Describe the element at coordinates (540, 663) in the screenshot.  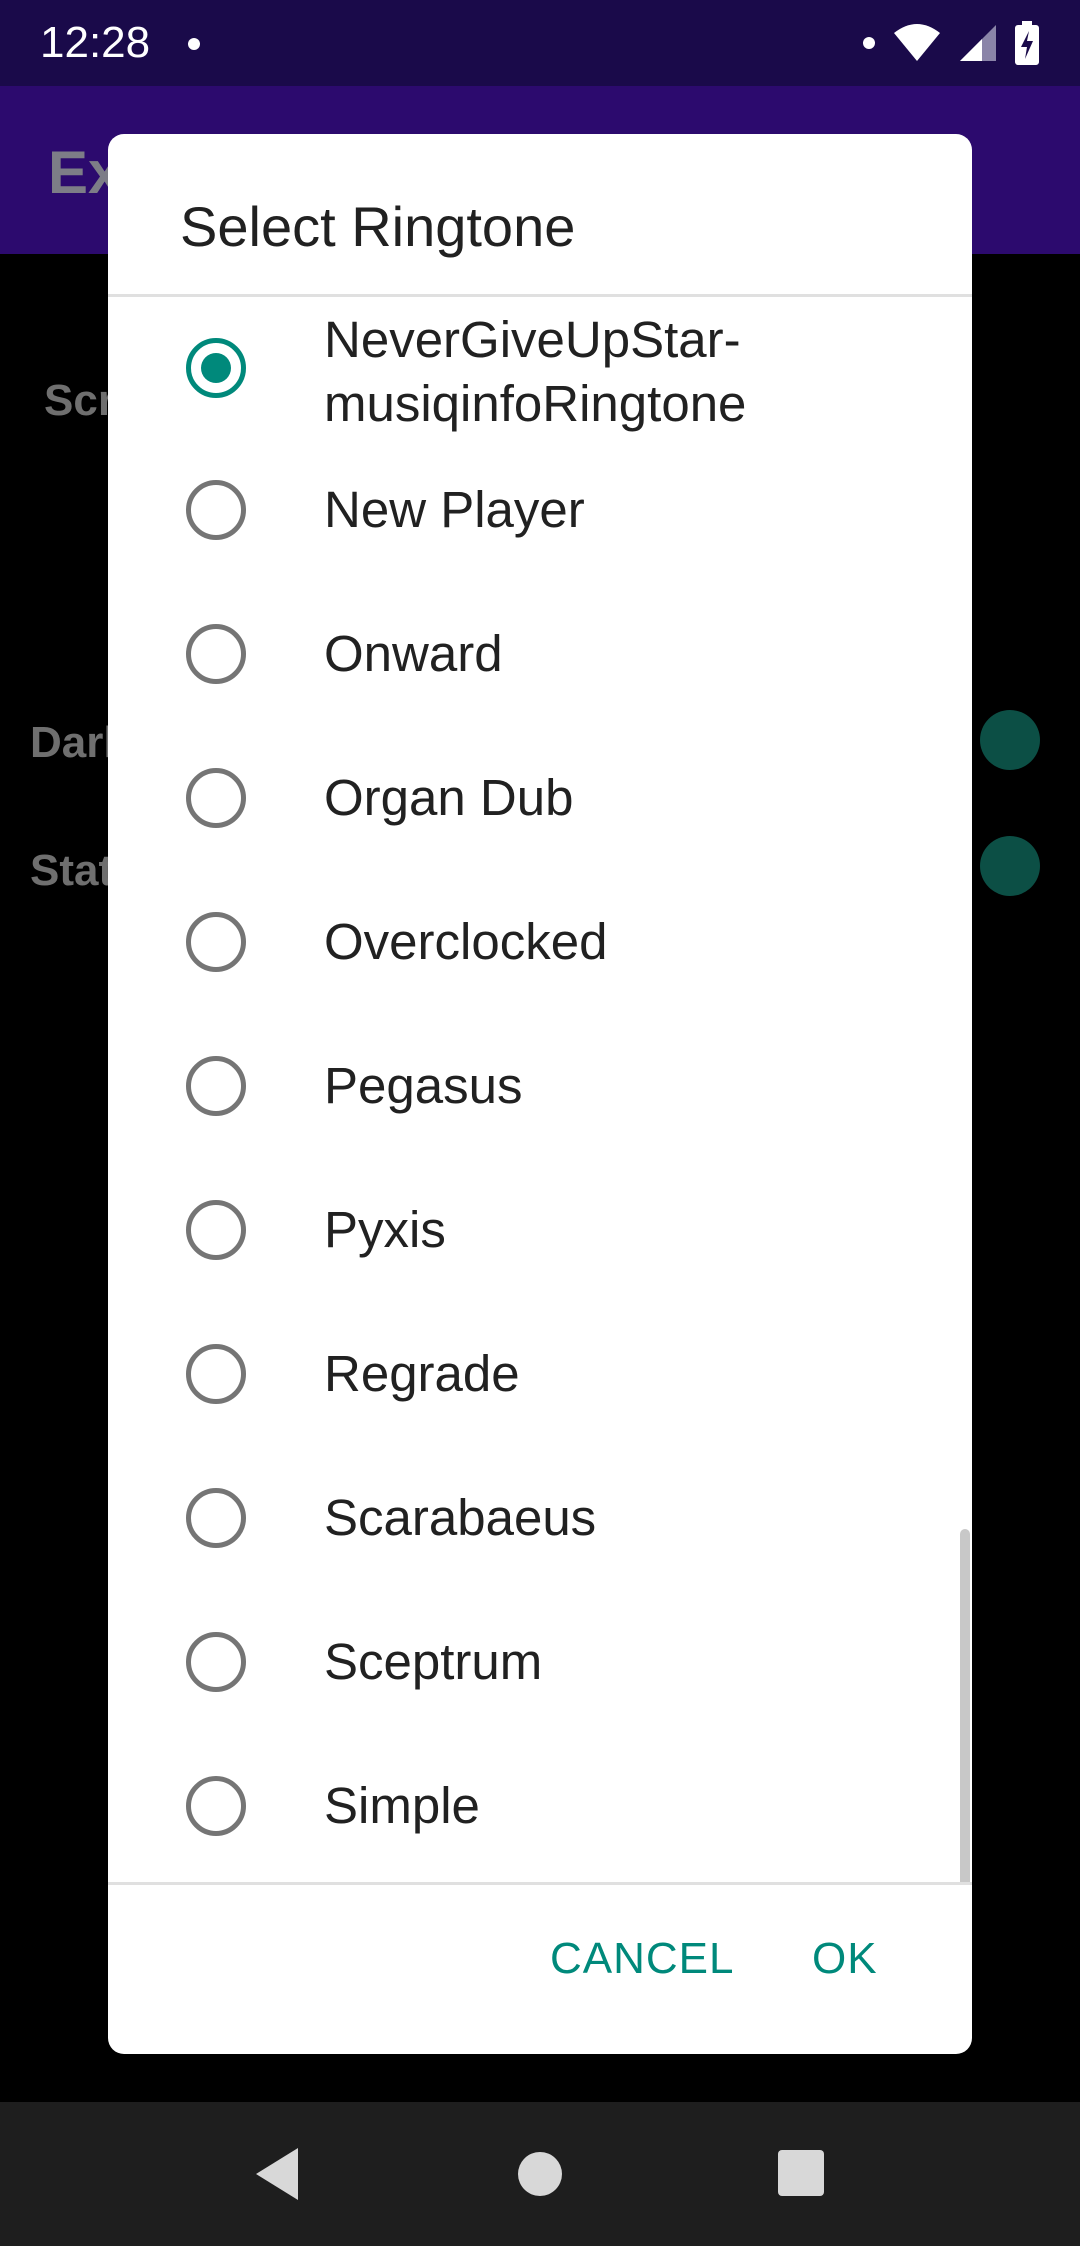
I see `ringtone-option: Onward` at that location.